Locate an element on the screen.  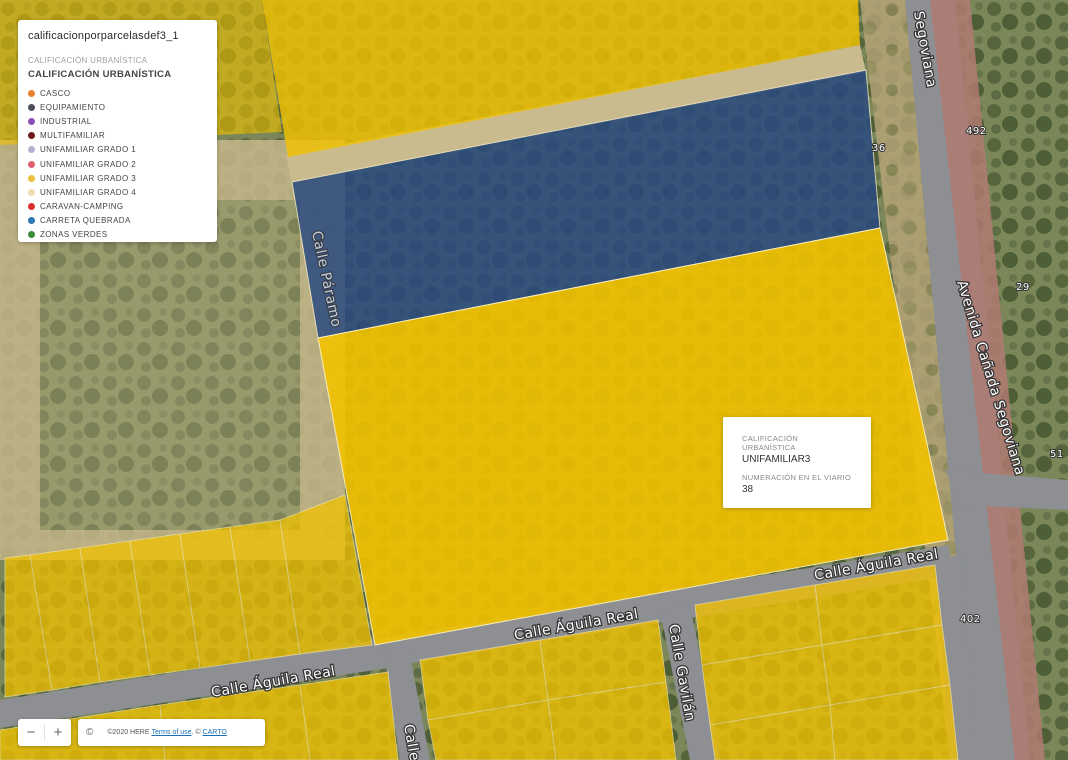
legend-item-label: CASCO is located at coordinates (55, 93).